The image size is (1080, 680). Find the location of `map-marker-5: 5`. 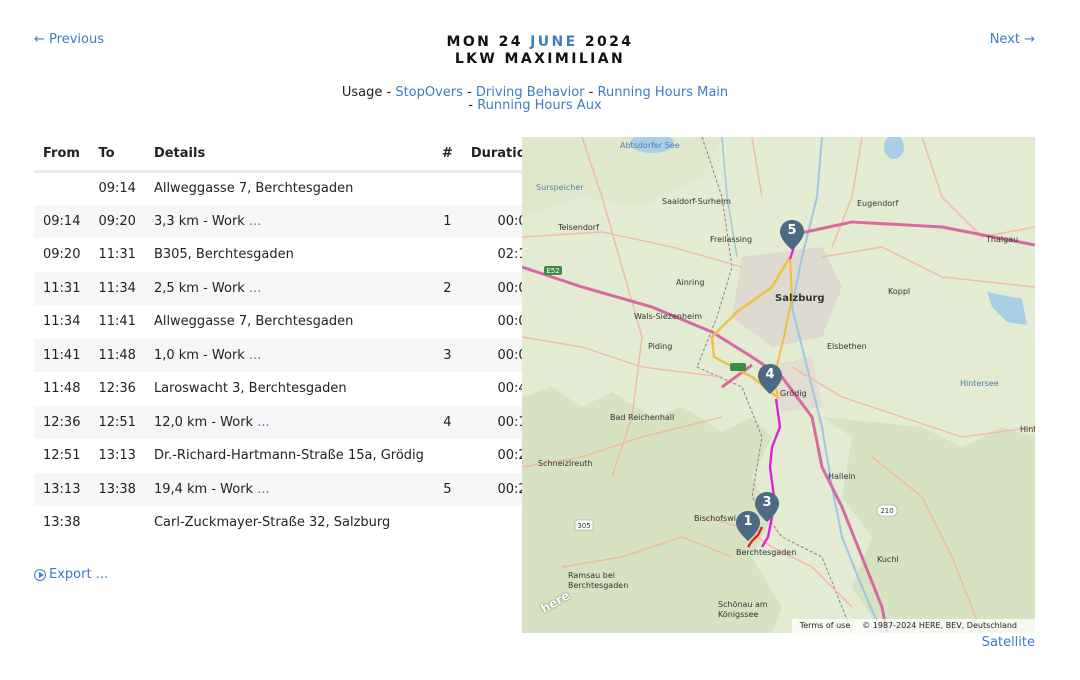

map-marker-5: 5 is located at coordinates (792, 235).